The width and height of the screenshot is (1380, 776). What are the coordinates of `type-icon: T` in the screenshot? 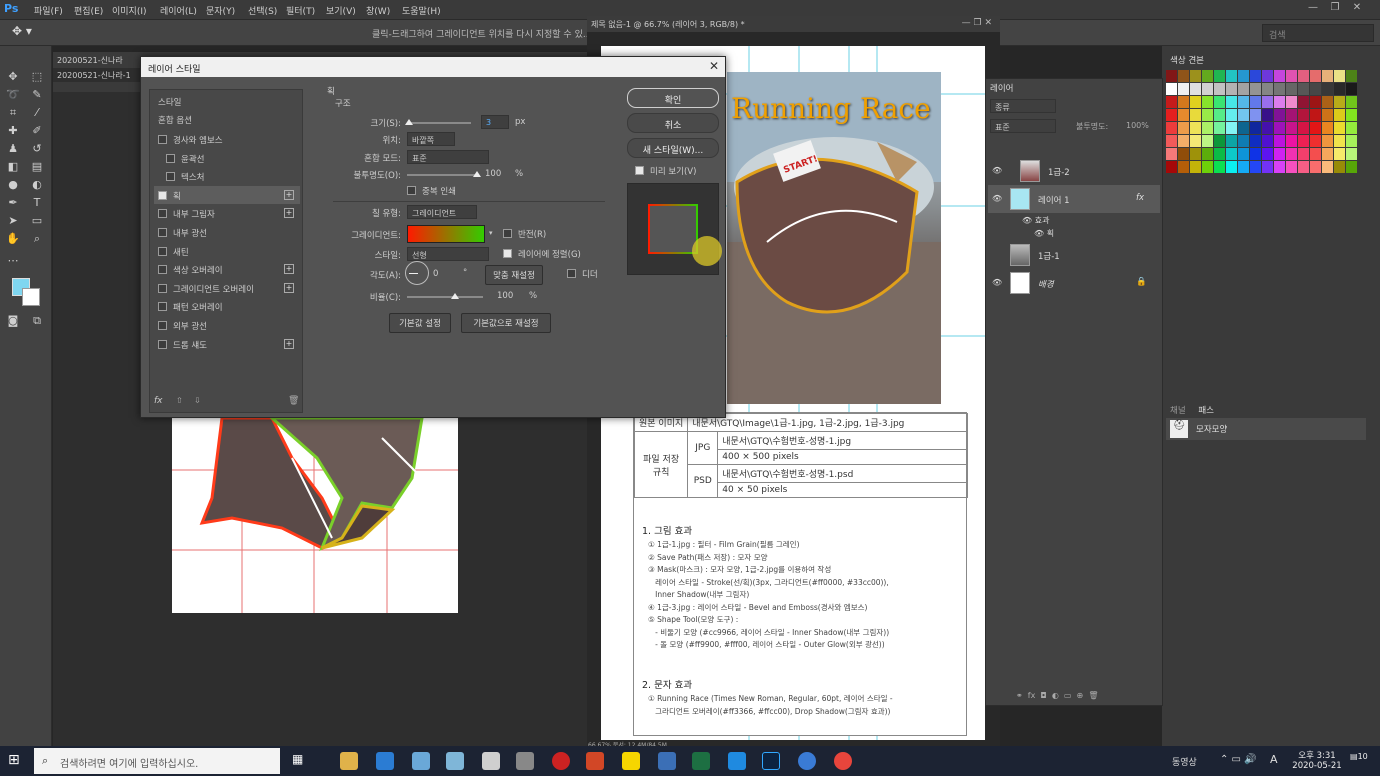 It's located at (37, 203).